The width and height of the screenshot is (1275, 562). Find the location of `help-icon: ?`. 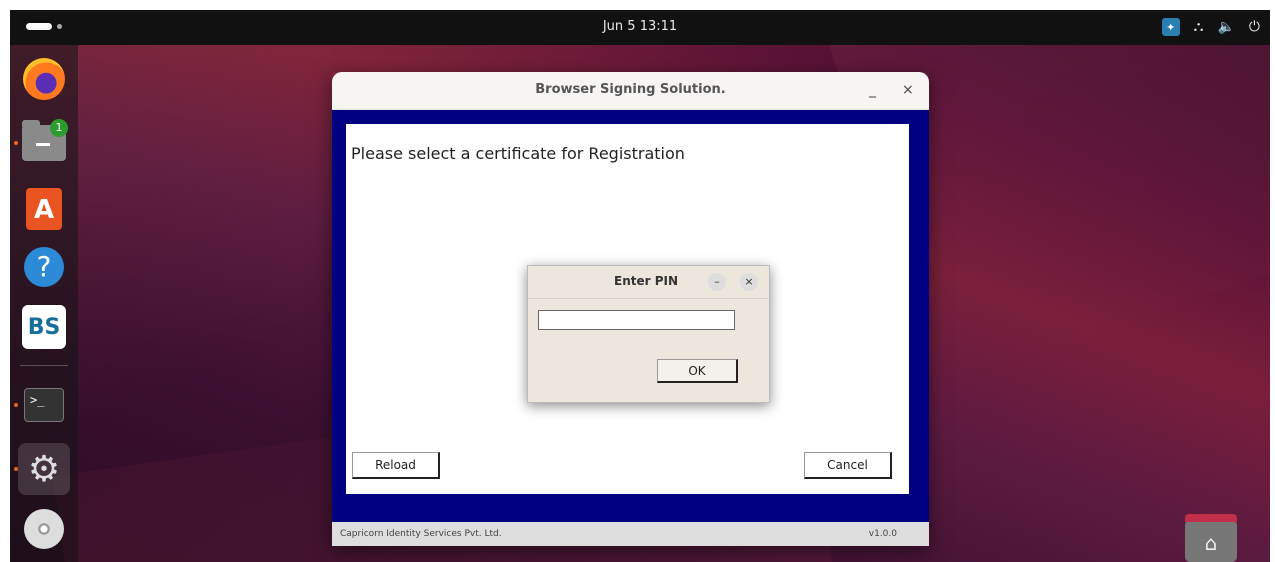

help-icon: ? is located at coordinates (44, 267).